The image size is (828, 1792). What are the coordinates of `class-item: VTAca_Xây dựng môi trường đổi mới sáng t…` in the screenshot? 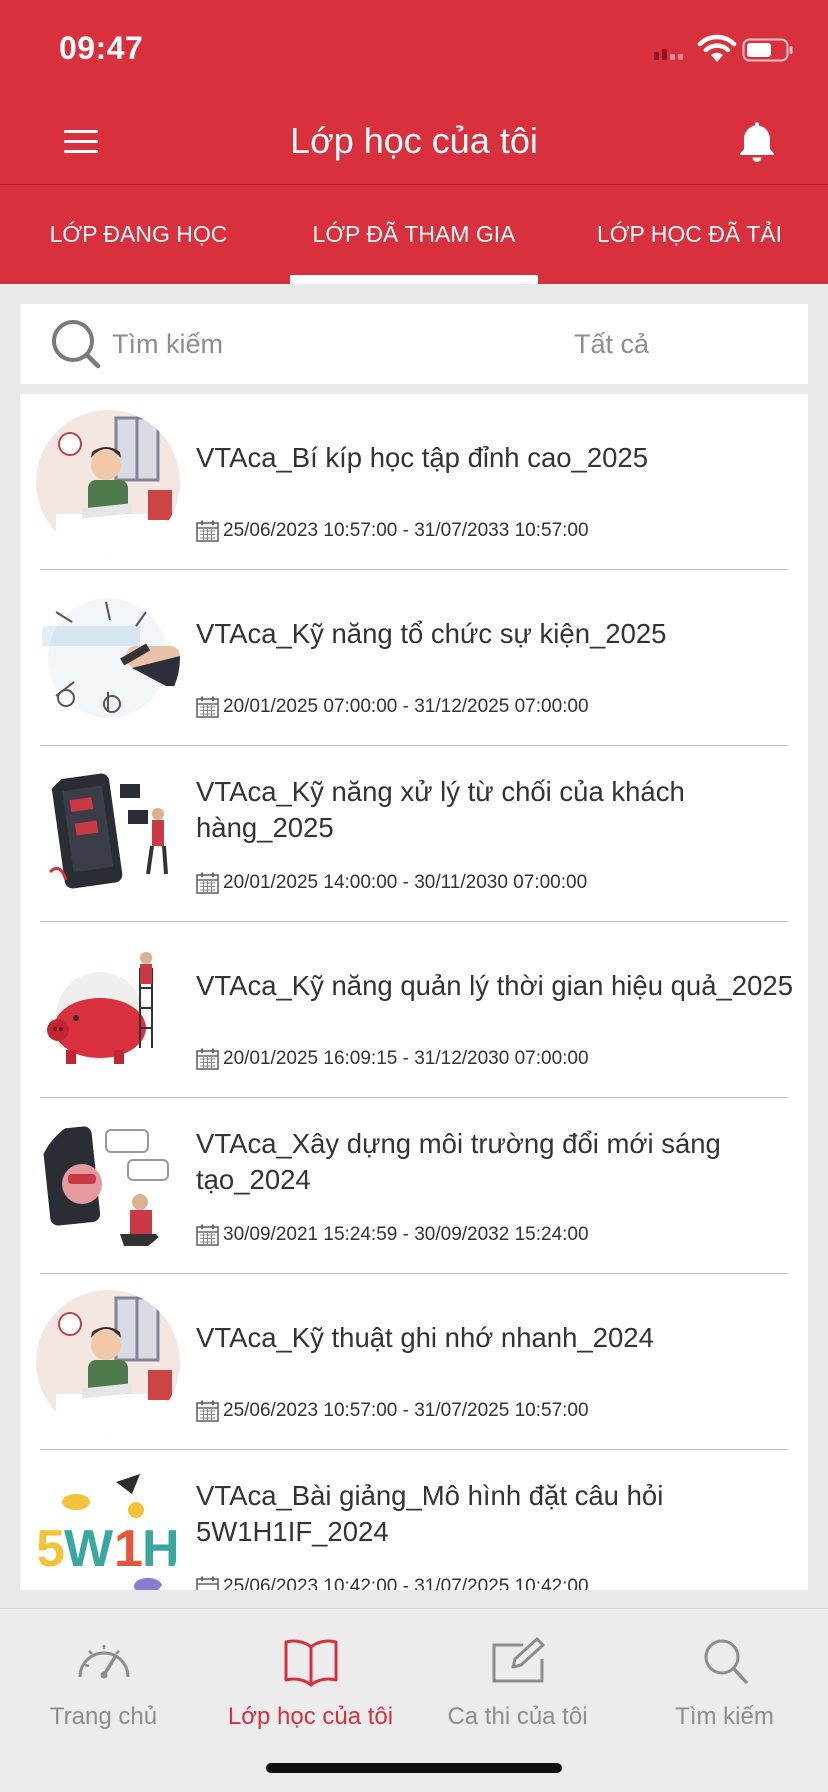 It's located at (414, 1186).